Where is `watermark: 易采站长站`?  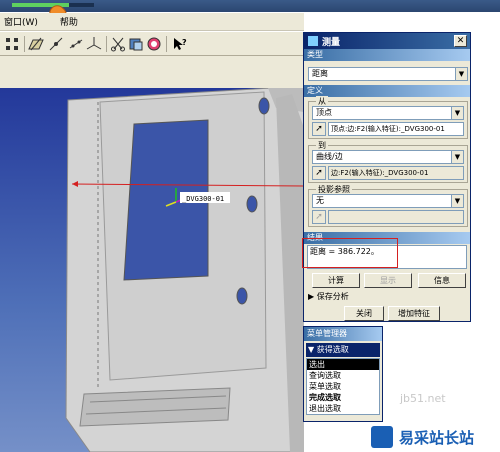
watermark: 易采站长站 is located at coordinates (433, 437).